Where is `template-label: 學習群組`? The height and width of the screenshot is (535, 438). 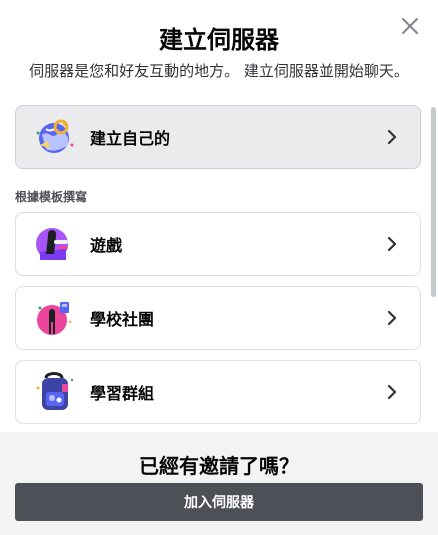 template-label: 學習群組 is located at coordinates (122, 393).